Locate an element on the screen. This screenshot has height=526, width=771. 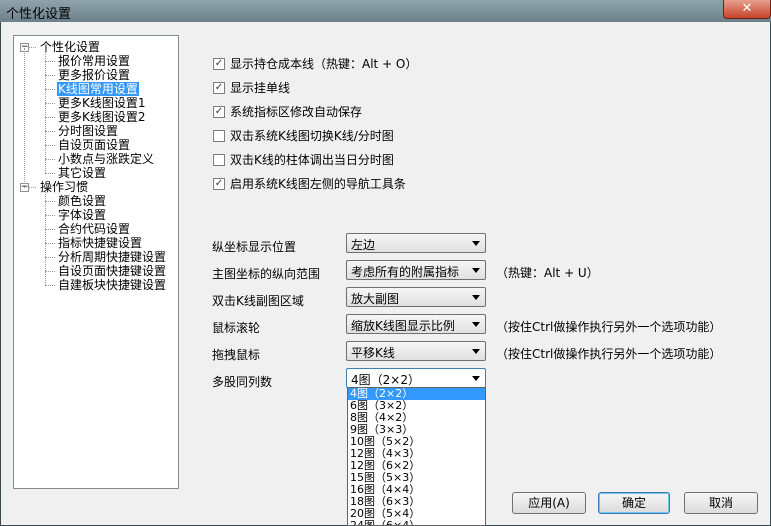
setting-combobox: 4图（2×2） is located at coordinates (416, 378).